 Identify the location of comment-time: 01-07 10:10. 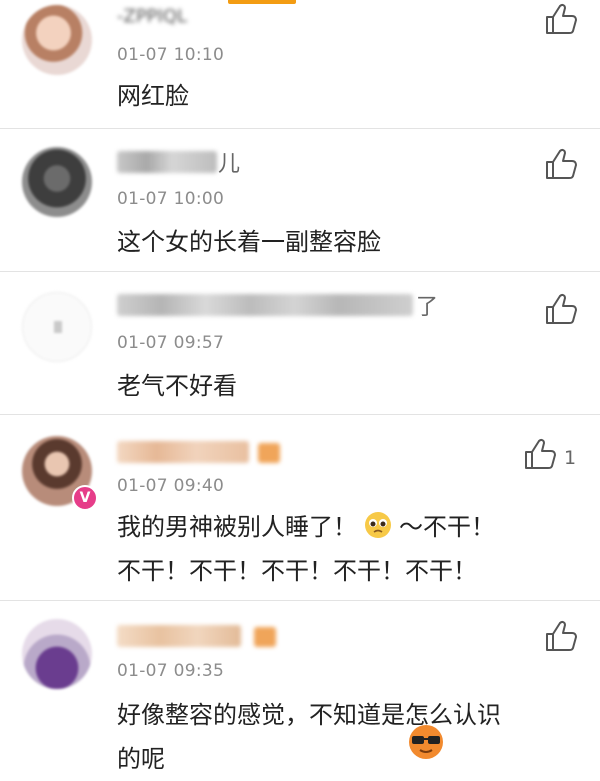
(171, 55).